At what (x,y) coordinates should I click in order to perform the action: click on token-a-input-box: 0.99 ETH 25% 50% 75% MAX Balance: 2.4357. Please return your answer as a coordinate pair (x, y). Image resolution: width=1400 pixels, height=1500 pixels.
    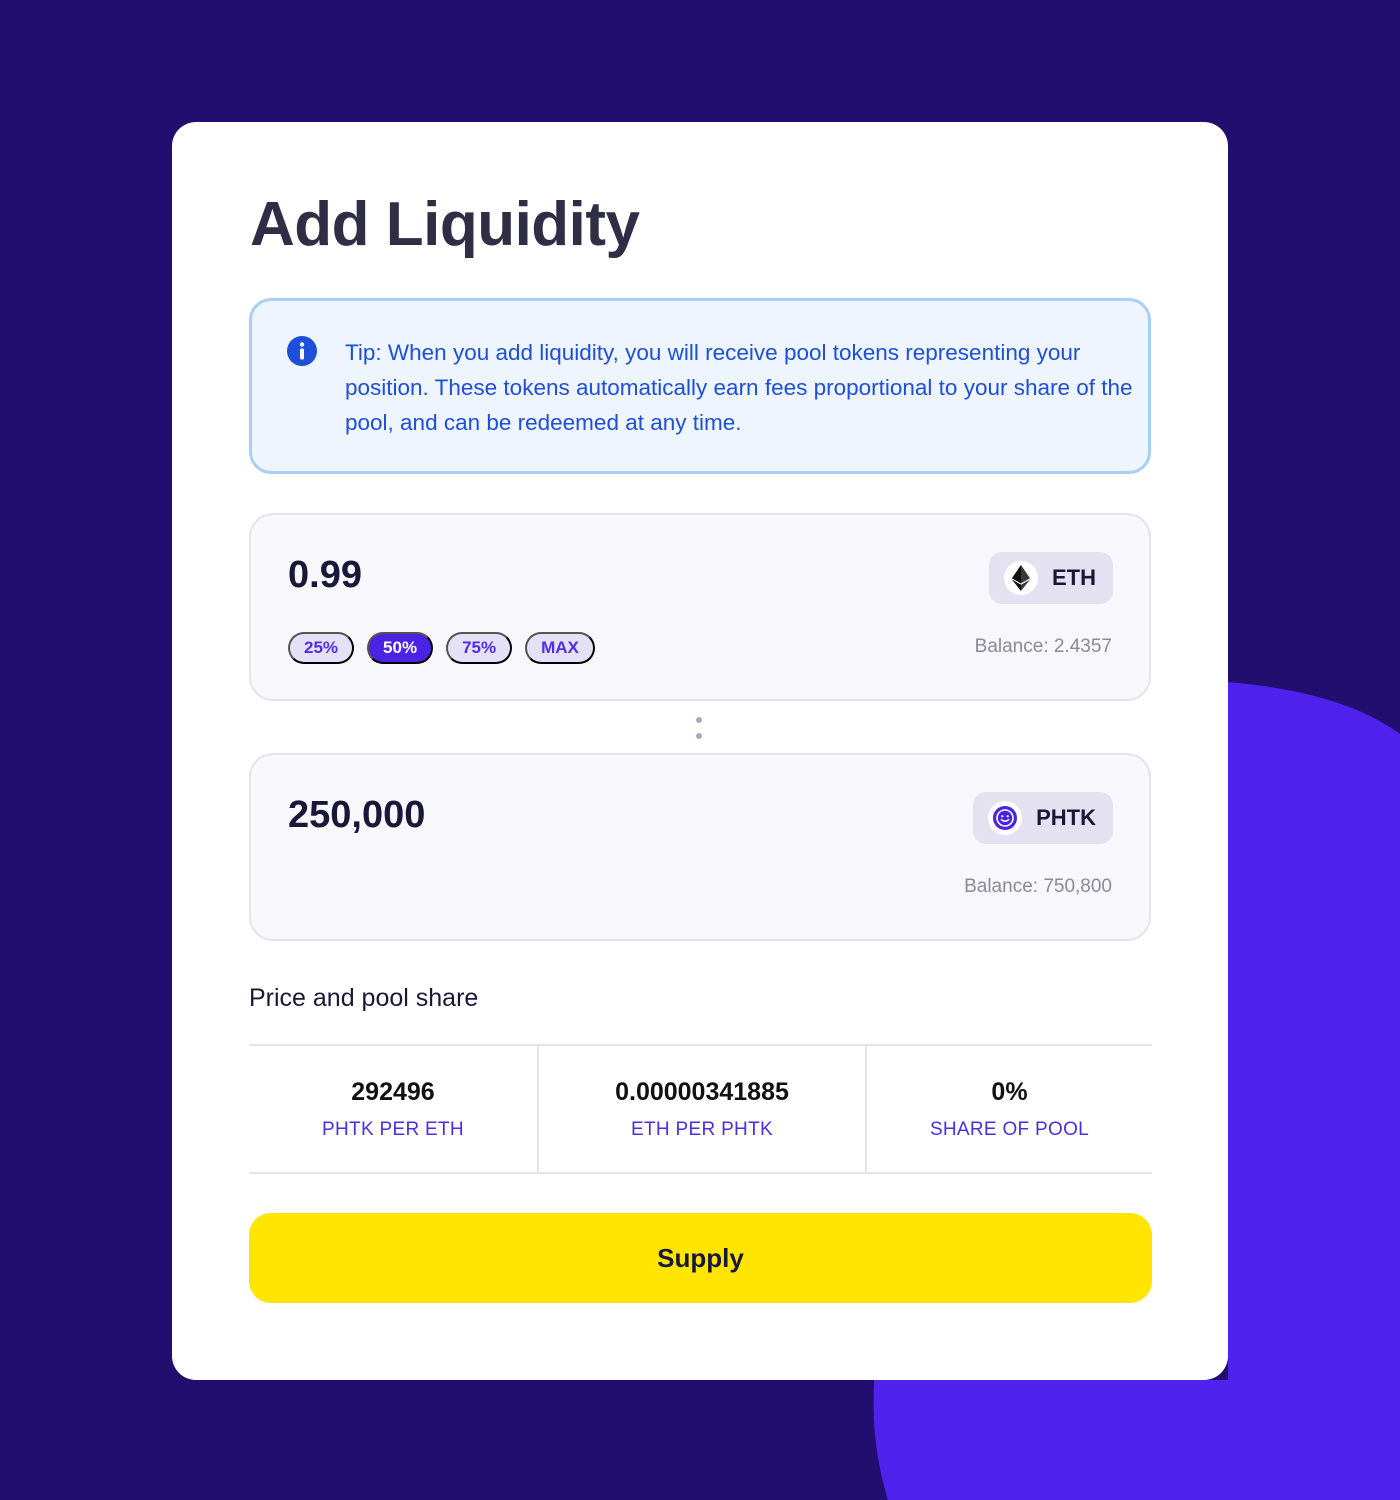
    Looking at the image, I should click on (700, 607).